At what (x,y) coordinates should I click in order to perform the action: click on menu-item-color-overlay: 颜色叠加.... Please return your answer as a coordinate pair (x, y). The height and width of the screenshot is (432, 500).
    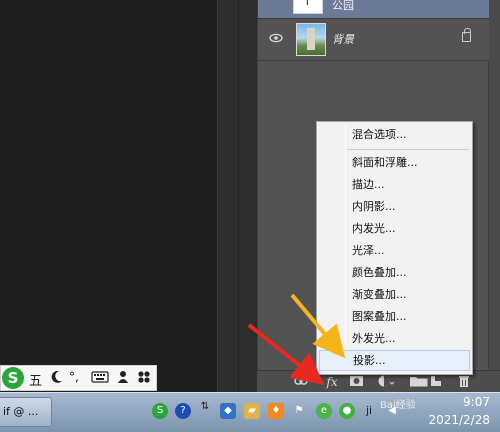
    Looking at the image, I should click on (394, 272).